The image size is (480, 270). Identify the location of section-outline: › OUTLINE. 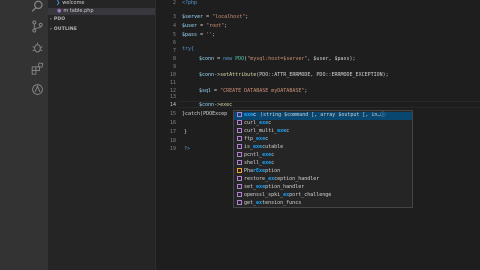
(63, 29).